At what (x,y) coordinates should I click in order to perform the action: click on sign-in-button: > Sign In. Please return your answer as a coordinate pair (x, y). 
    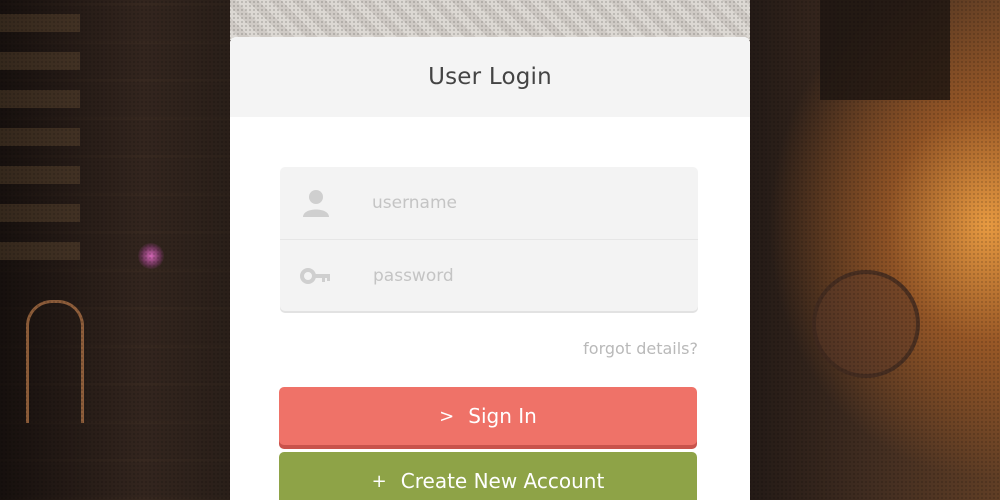
    Looking at the image, I should click on (488, 416).